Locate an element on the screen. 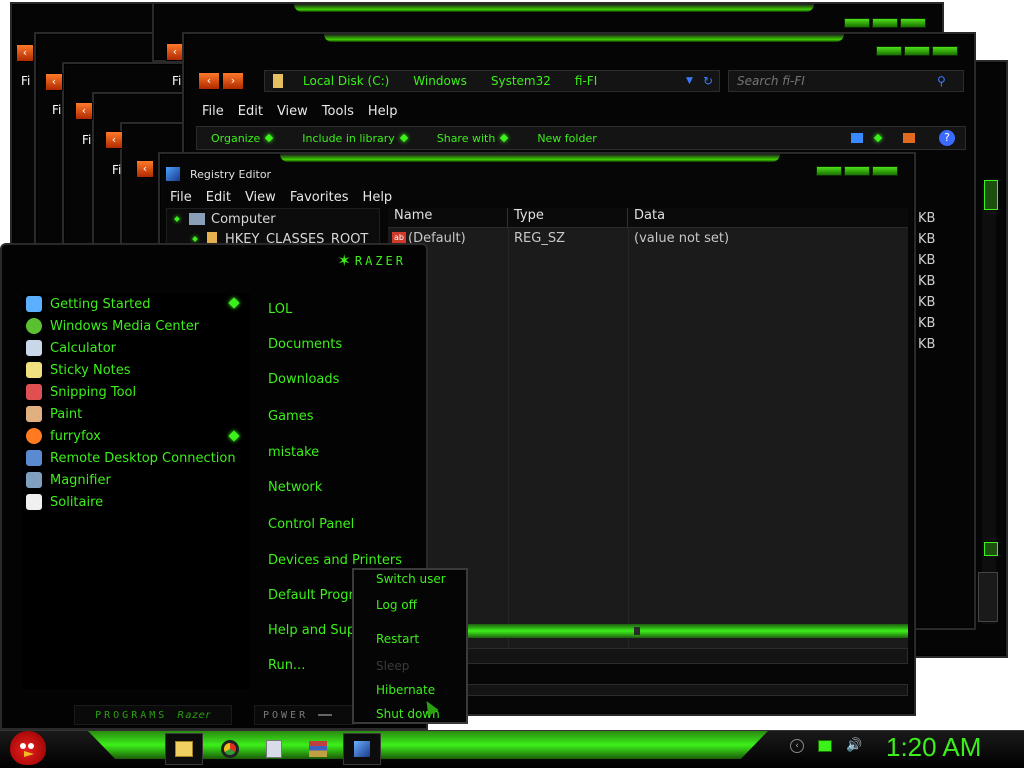  back-button: ‹ is located at coordinates (209, 81).